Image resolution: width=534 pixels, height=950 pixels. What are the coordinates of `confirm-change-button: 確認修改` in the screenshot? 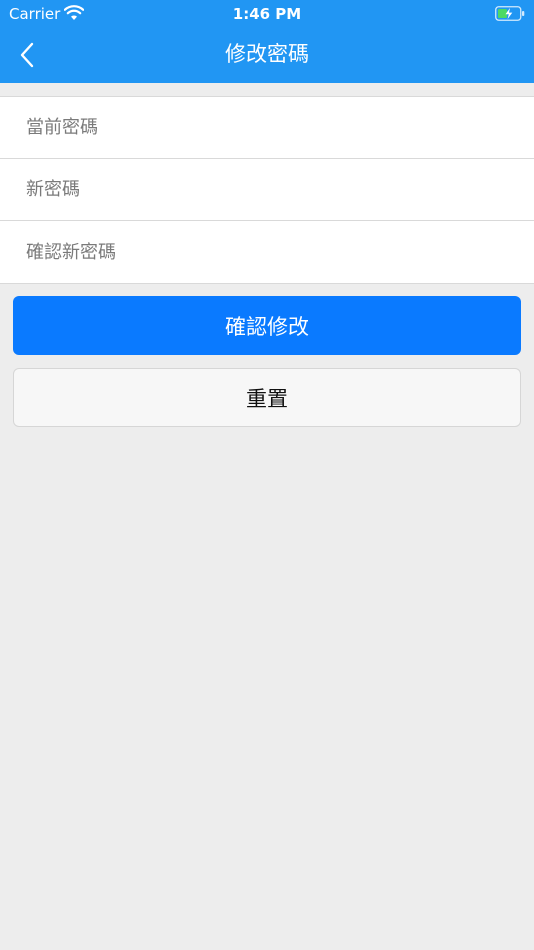 It's located at (267, 325).